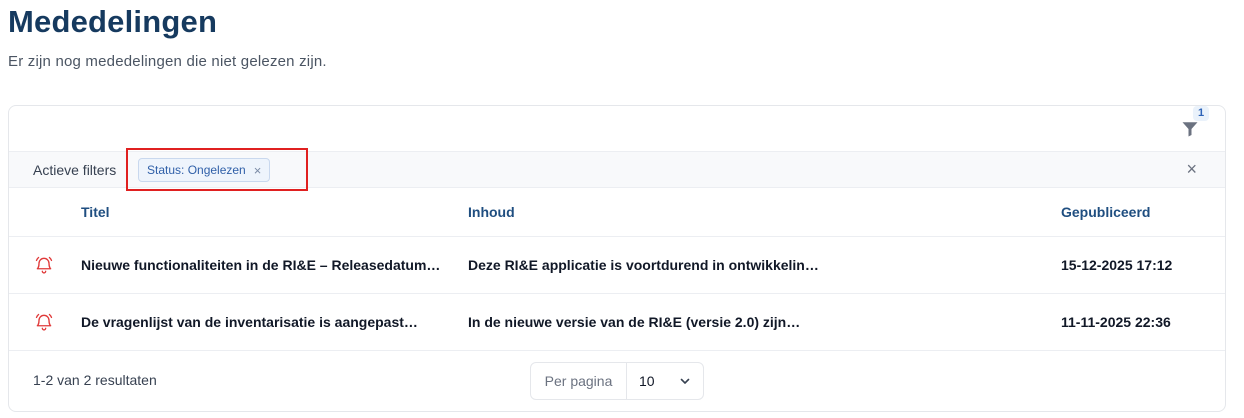  Describe the element at coordinates (617, 169) in the screenshot. I see `active-filters-bar: Actieve filters Status: Ongelezen × ×` at that location.